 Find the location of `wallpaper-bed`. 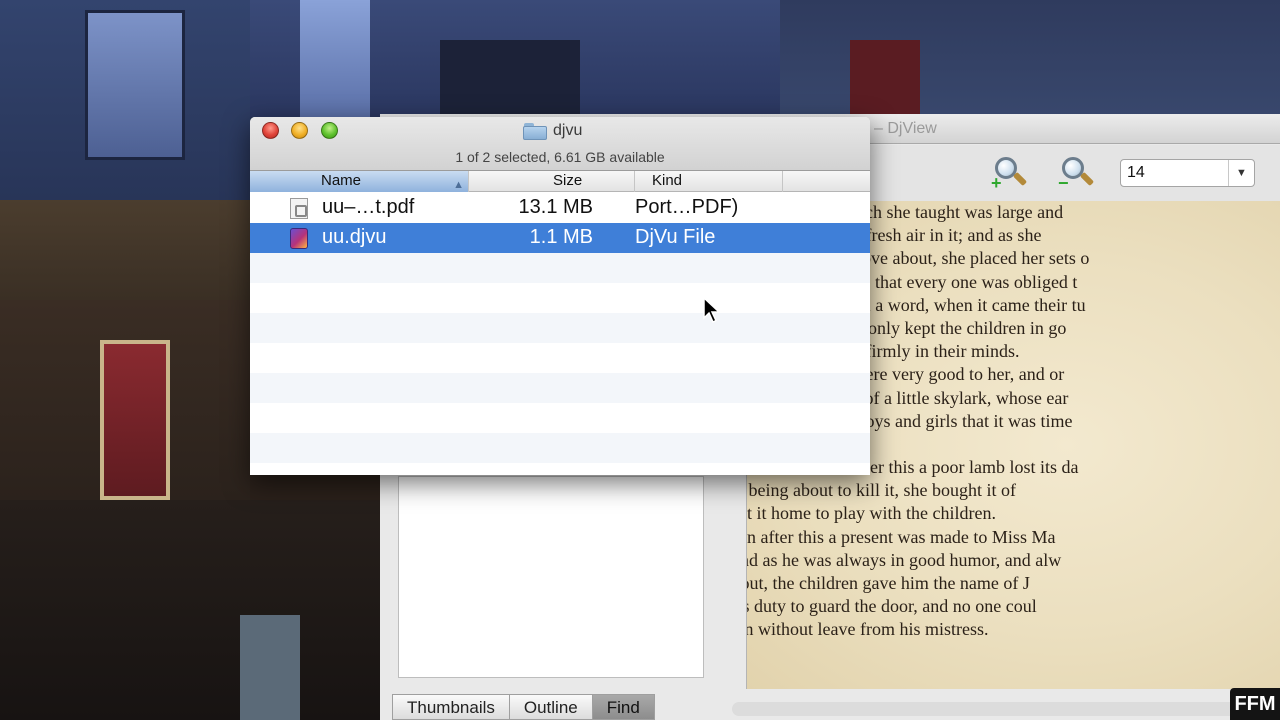

wallpaper-bed is located at coordinates (510, 78).